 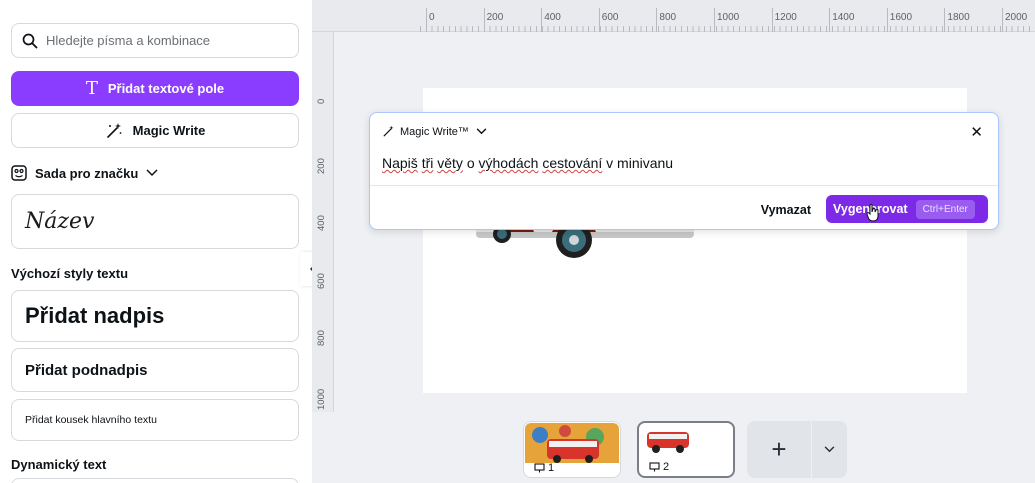 I want to click on brand-kit-label: Sada pro značku, so click(x=87, y=173).